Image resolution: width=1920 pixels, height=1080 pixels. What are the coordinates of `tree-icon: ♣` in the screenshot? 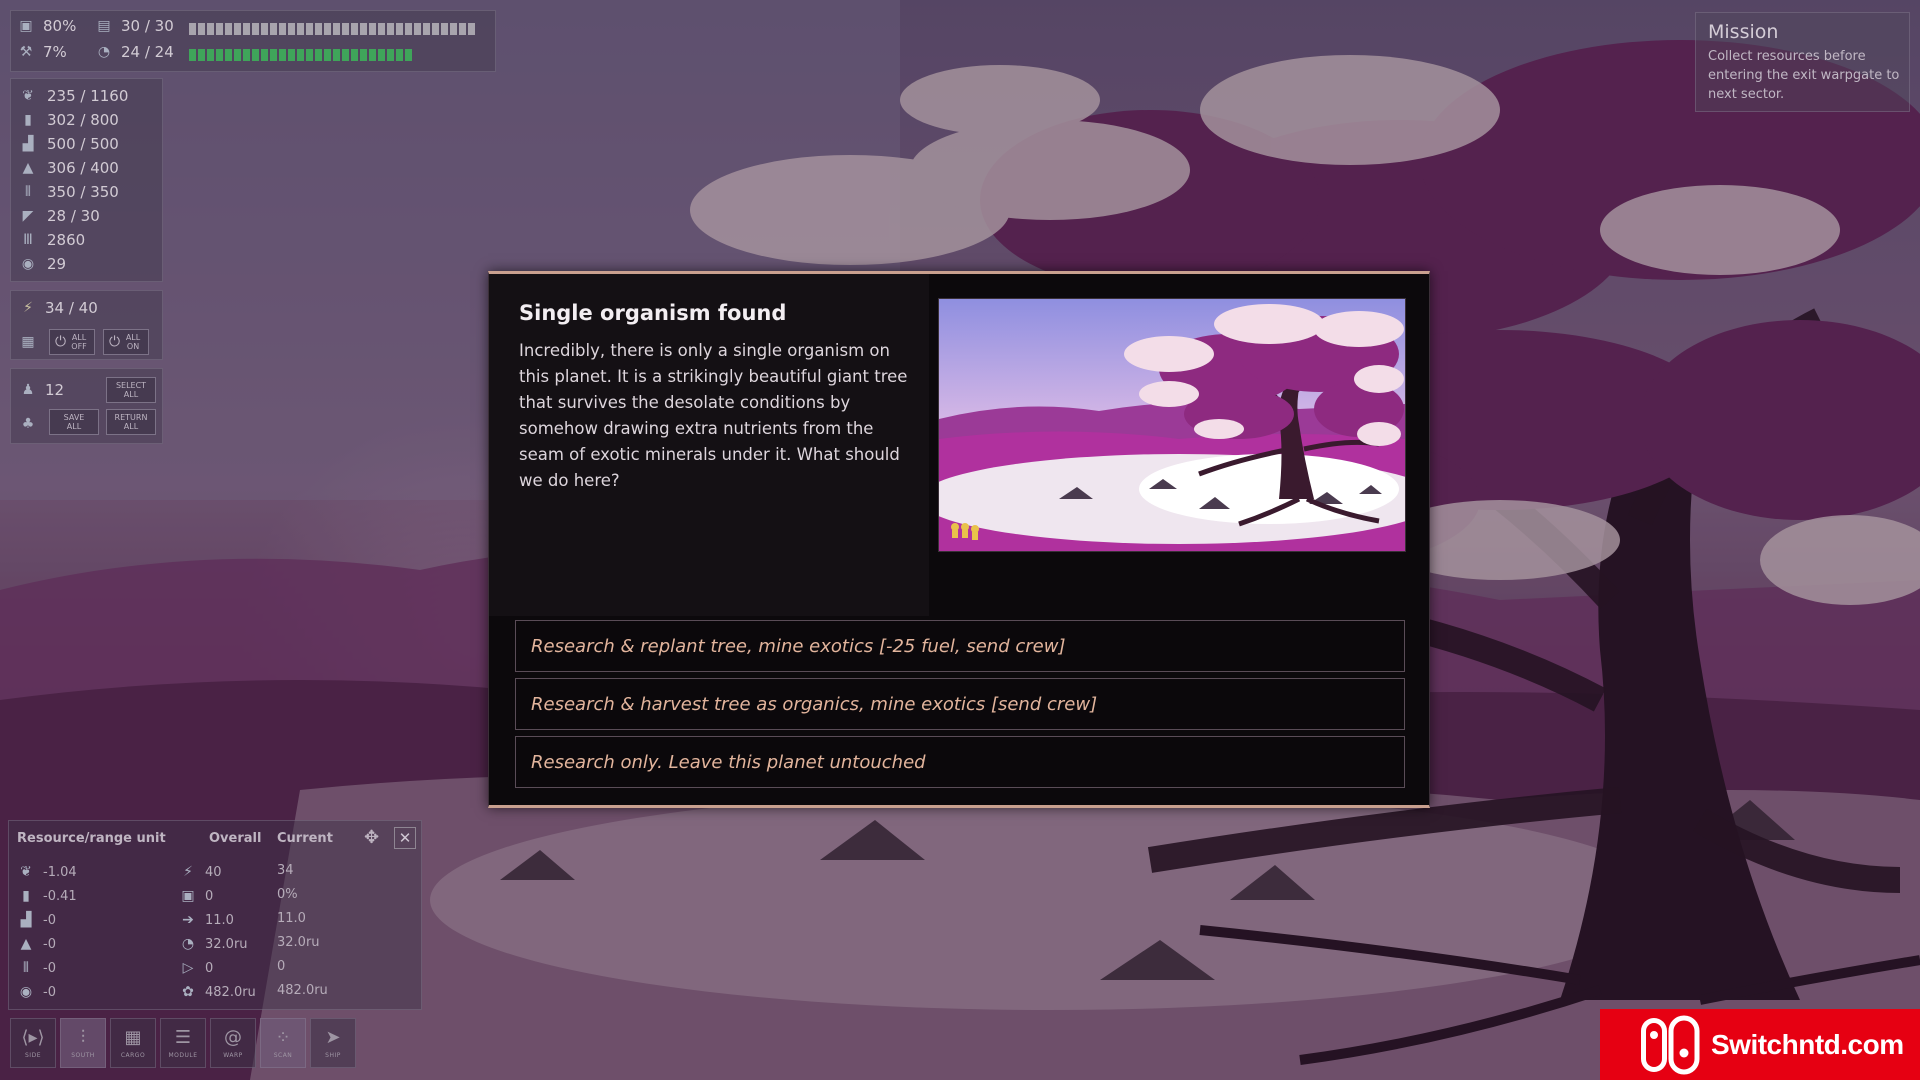 It's located at (28, 424).